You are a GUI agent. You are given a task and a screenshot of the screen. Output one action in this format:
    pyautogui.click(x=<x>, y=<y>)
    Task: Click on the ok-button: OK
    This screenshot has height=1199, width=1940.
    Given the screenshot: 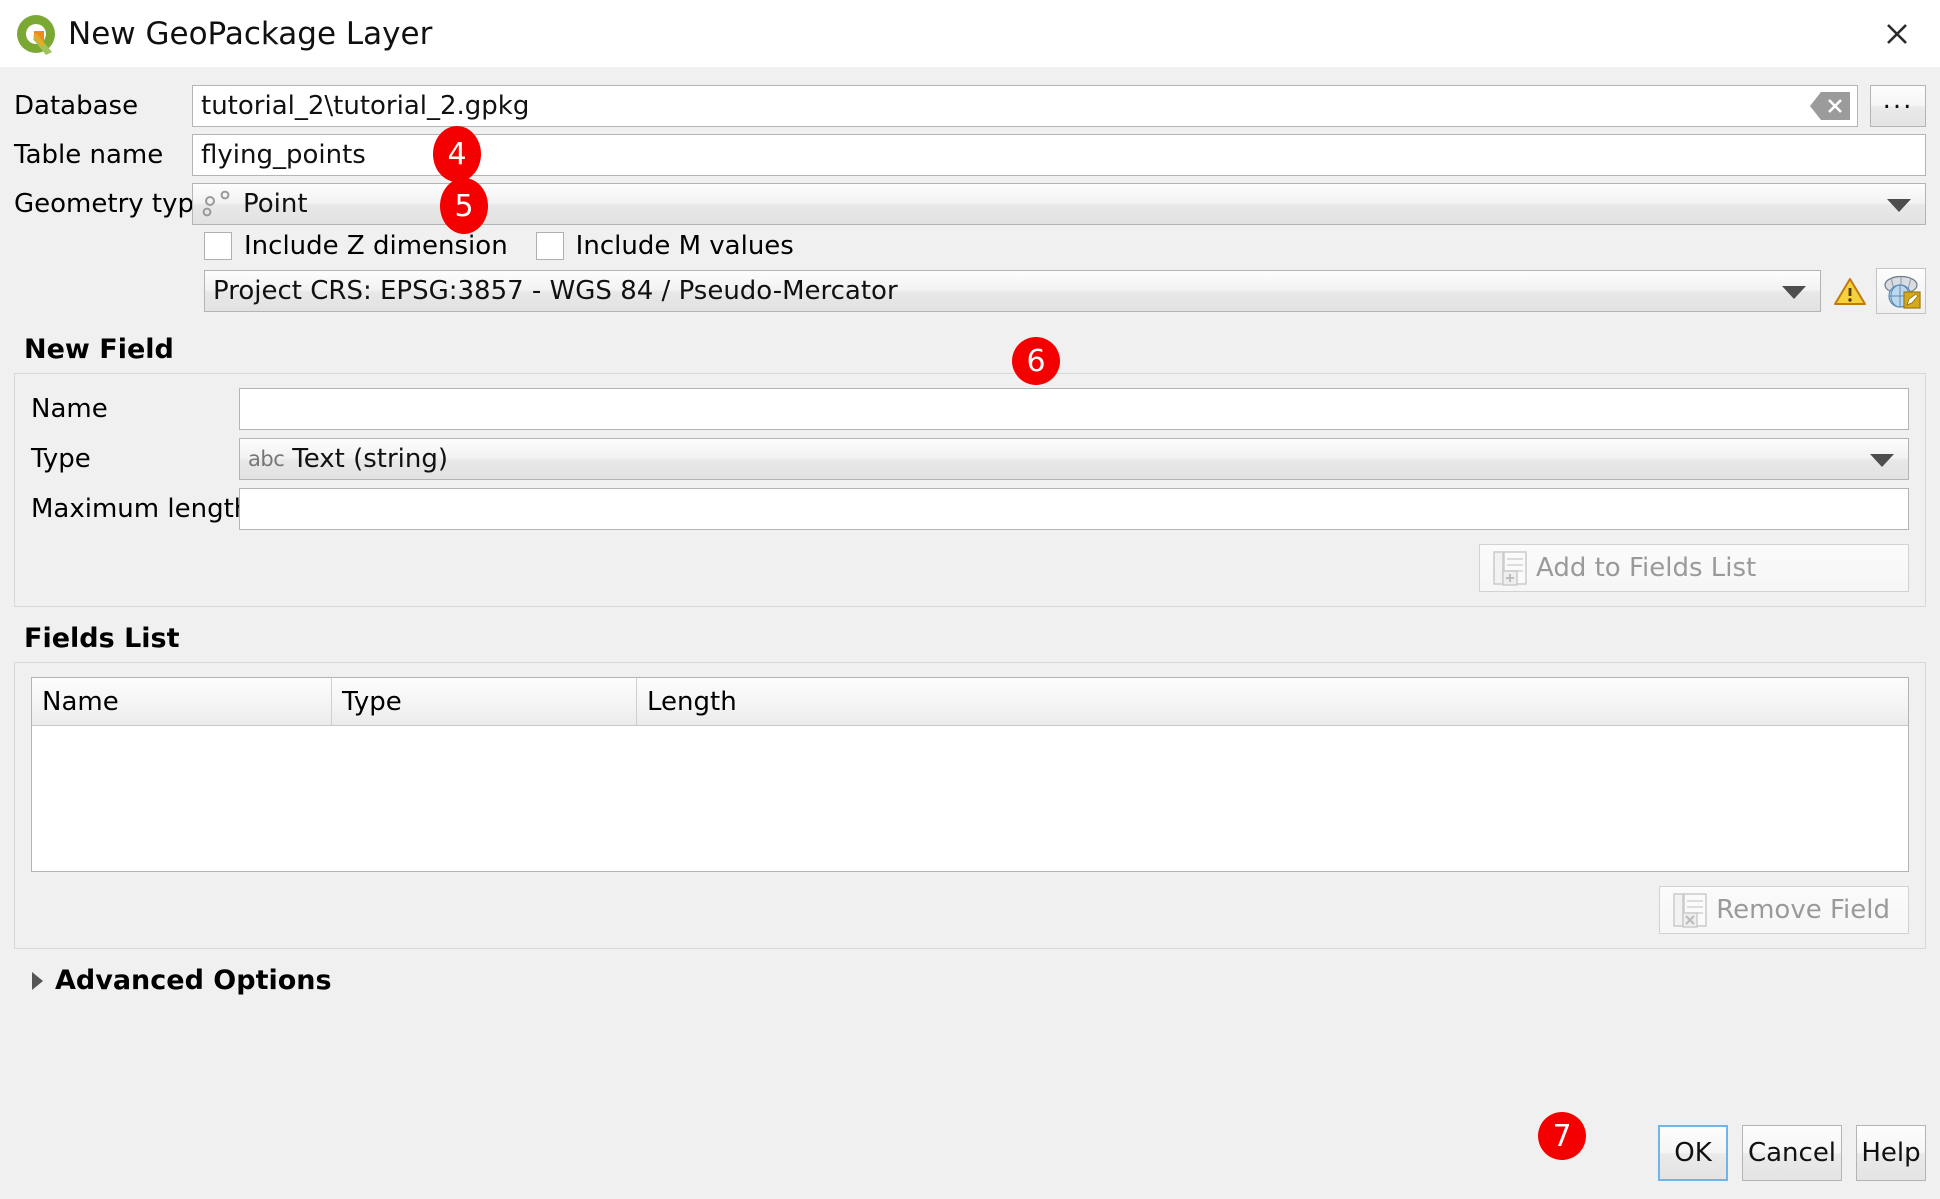 What is the action you would take?
    pyautogui.click(x=1693, y=1153)
    